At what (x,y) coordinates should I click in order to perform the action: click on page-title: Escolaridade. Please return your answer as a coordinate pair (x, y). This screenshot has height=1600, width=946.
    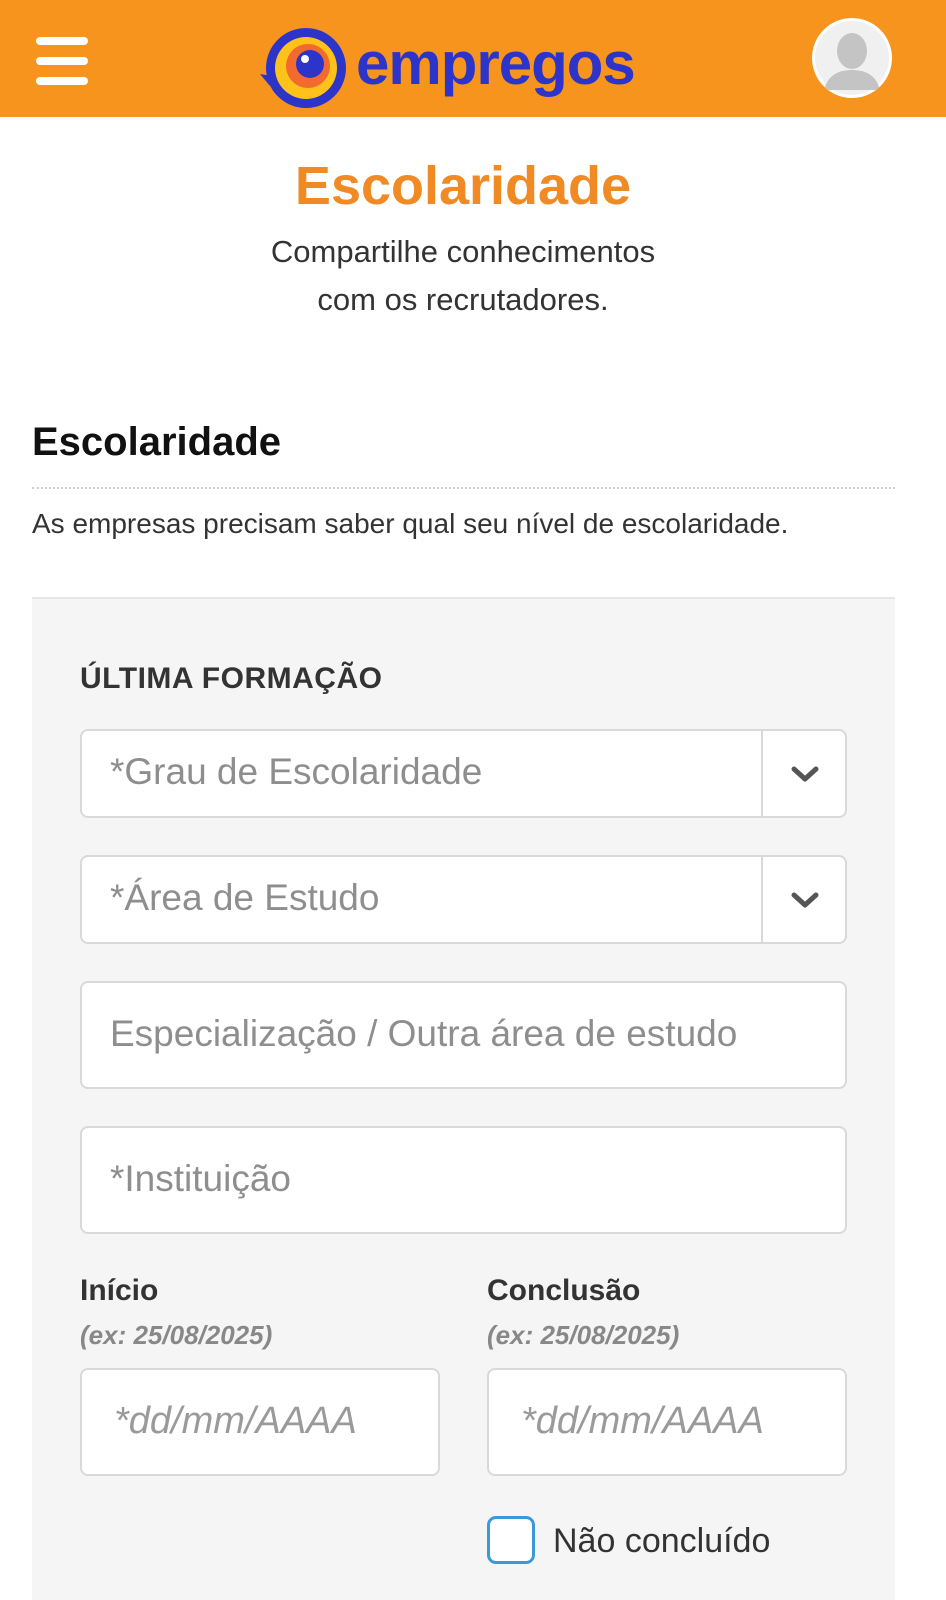
    Looking at the image, I should click on (463, 186).